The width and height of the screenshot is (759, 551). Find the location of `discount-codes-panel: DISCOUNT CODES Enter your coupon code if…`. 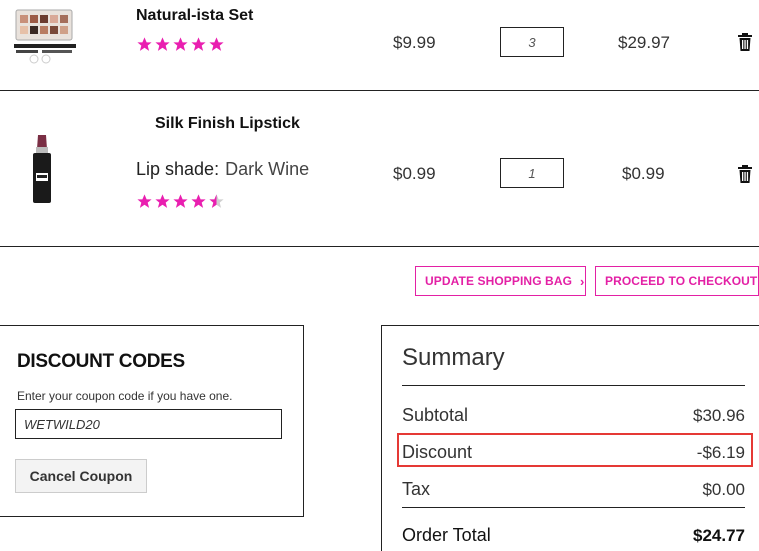

discount-codes-panel: DISCOUNT CODES Enter your coupon code if… is located at coordinates (152, 421).